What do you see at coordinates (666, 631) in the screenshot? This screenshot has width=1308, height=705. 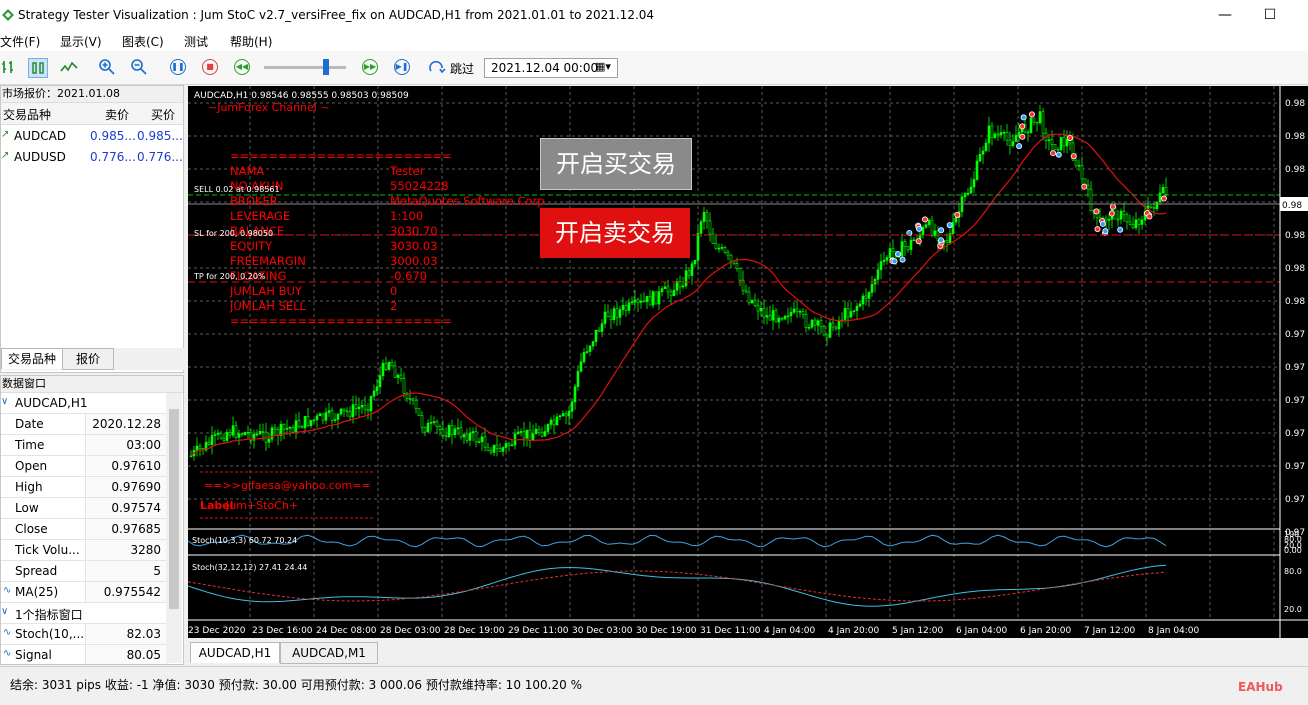 I see `time-tick-label: 30 Dec 19:00` at bounding box center [666, 631].